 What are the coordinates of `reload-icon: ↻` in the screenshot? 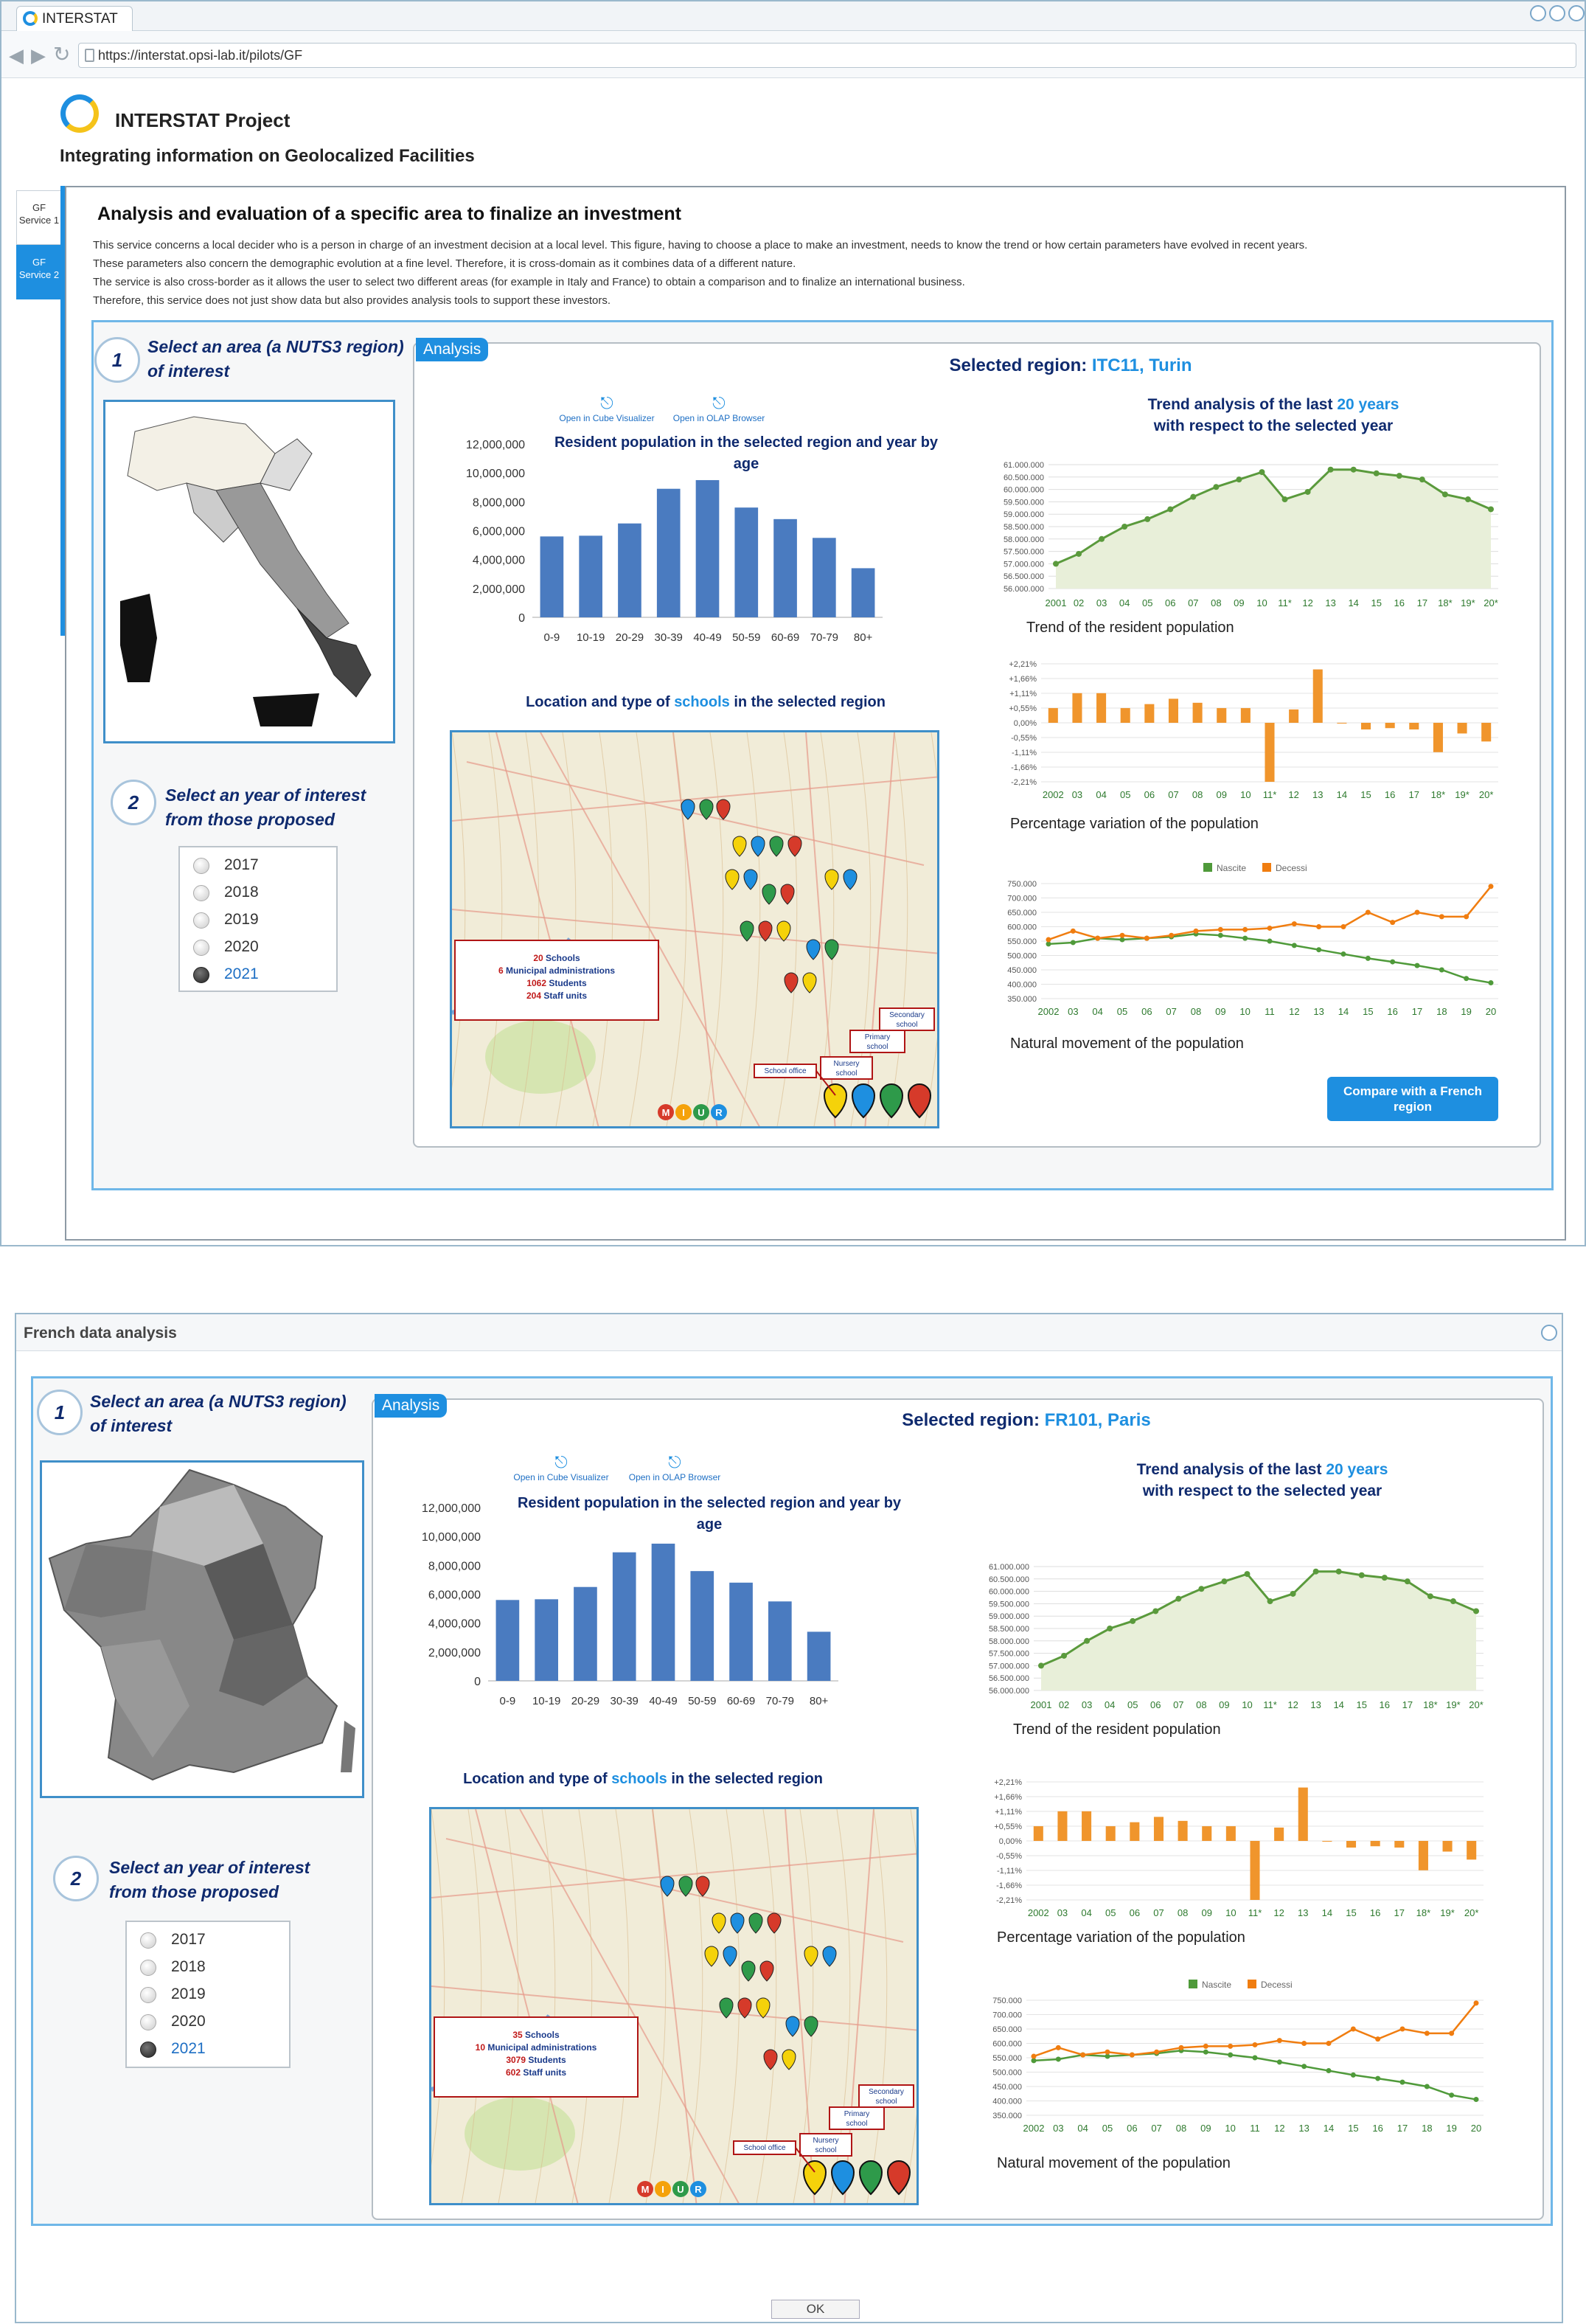 It's located at (61, 54).